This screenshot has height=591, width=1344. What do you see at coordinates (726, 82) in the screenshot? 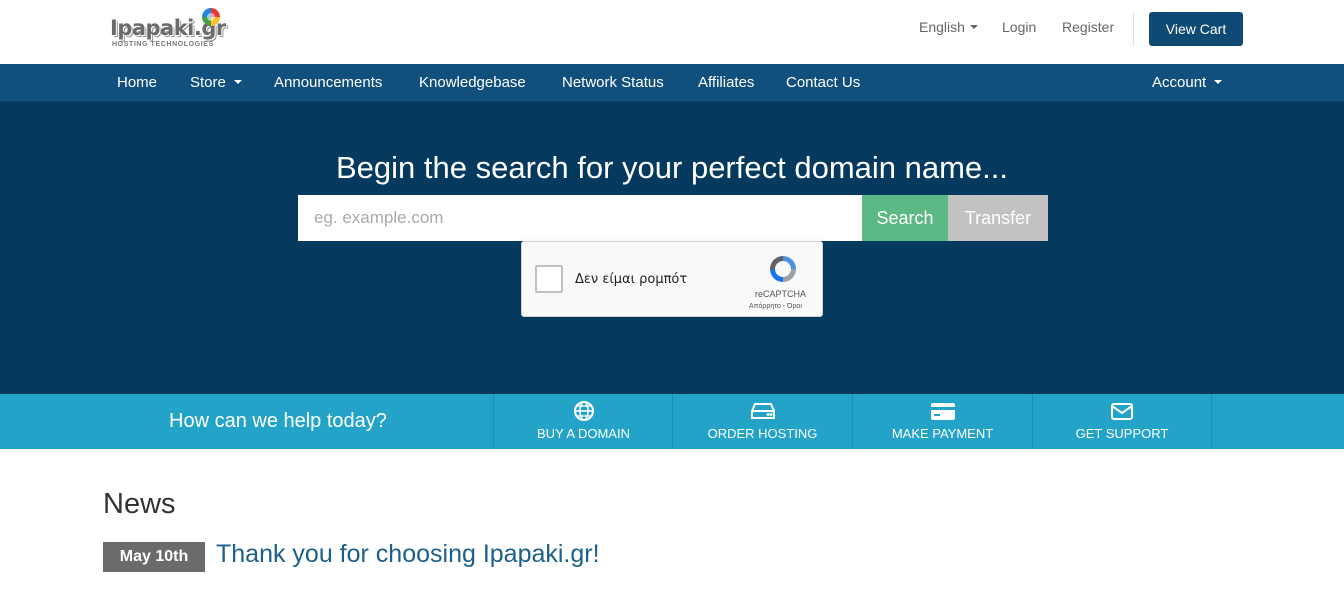
I see `nav-item-affiliates: Affiliates` at bounding box center [726, 82].